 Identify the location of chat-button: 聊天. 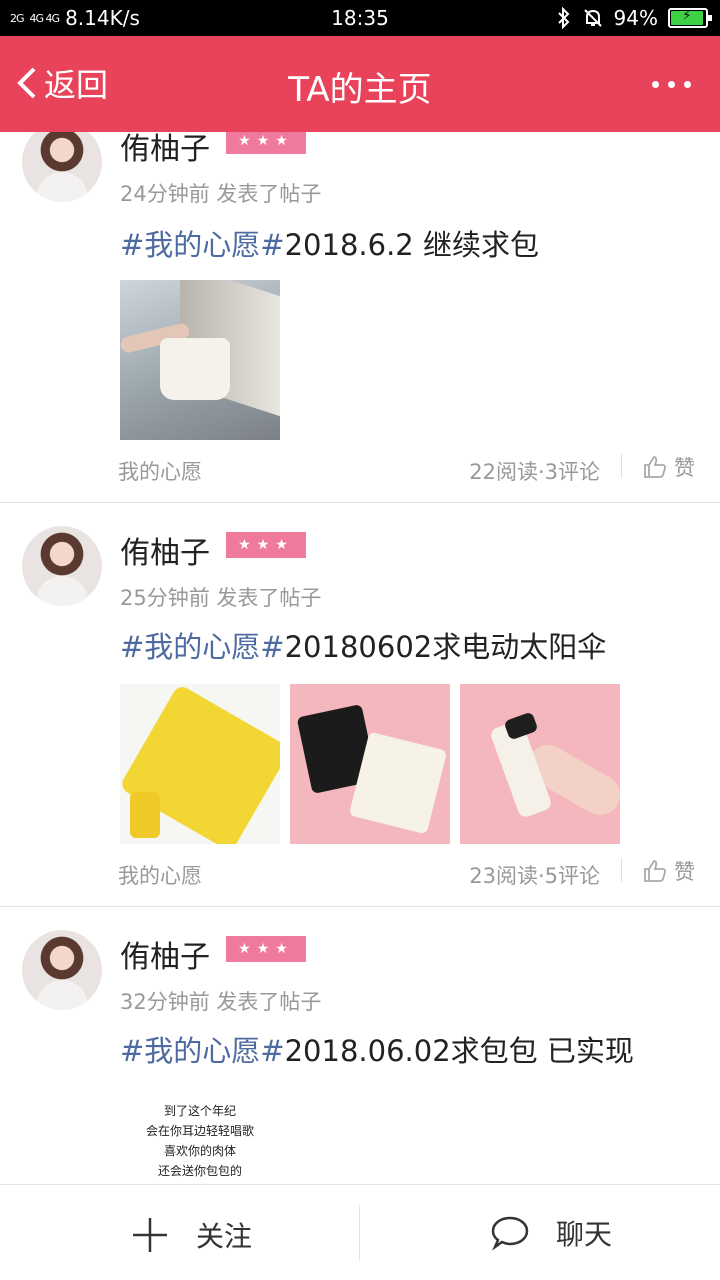
(551, 1233).